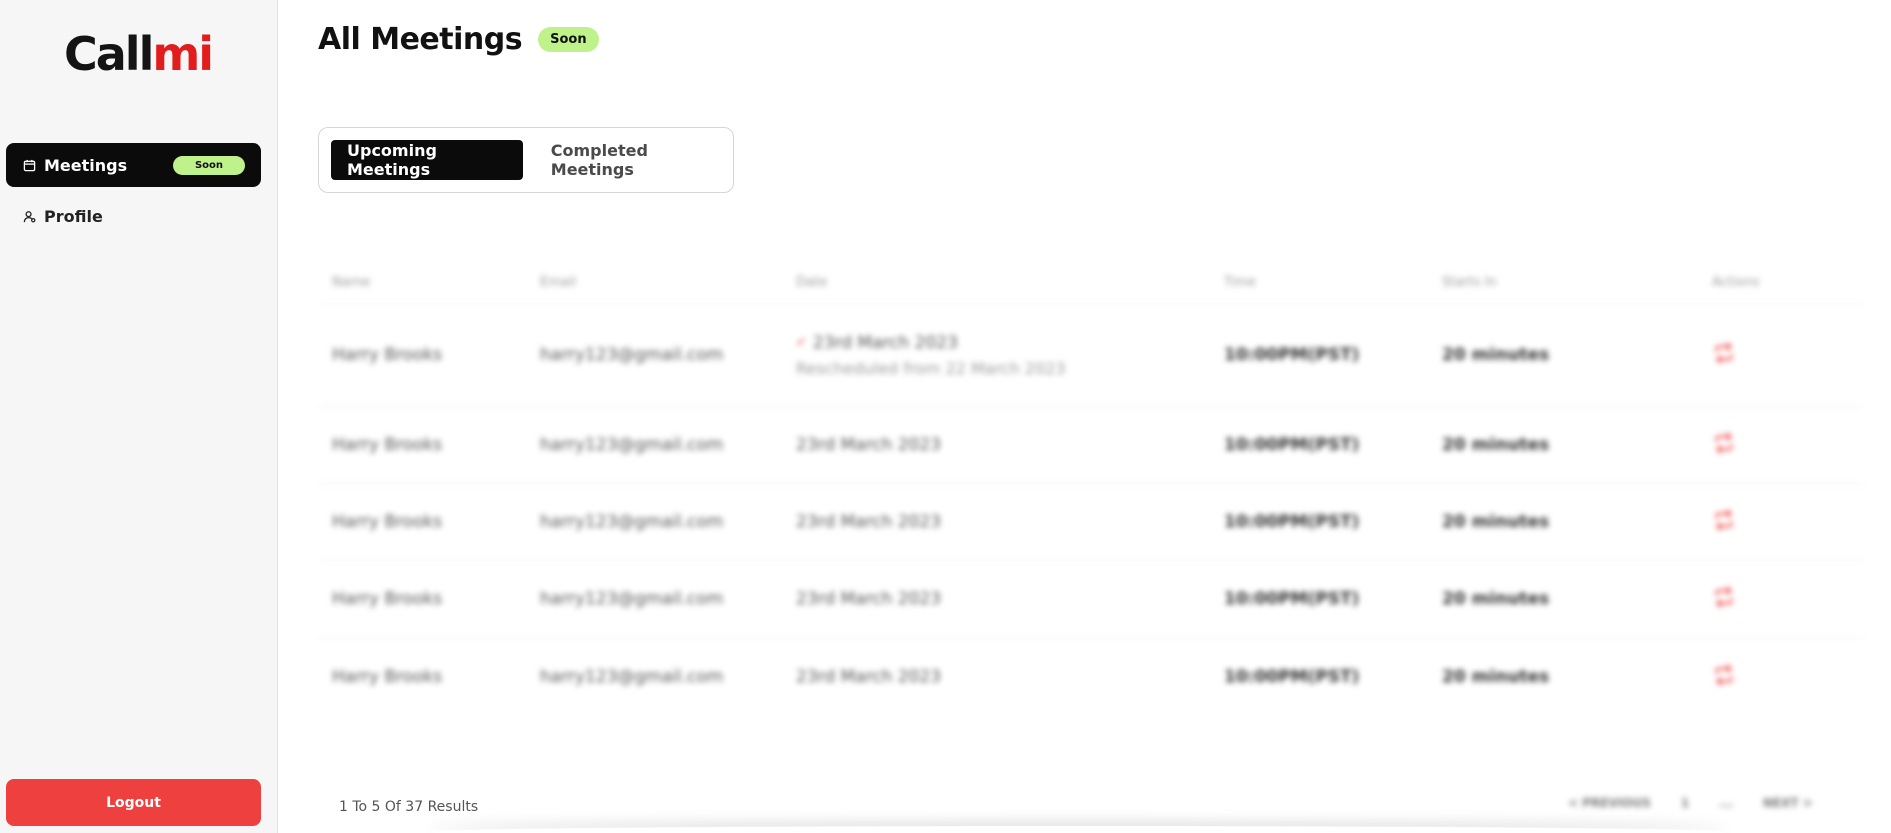 This screenshot has height=833, width=1891. What do you see at coordinates (133, 802) in the screenshot?
I see `logout-button: Logout` at bounding box center [133, 802].